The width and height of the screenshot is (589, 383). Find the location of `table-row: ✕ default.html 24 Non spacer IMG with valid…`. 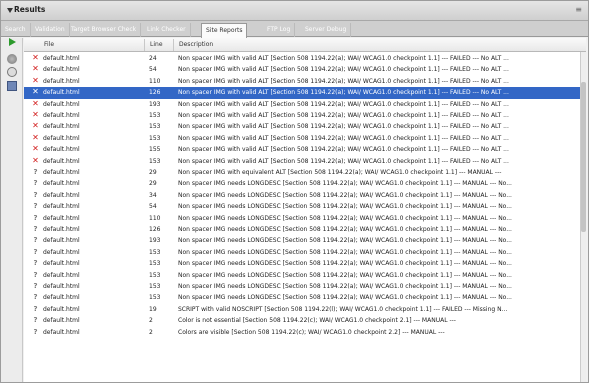

table-row: ✕ default.html 24 Non spacer IMG with valid… is located at coordinates (302, 58).